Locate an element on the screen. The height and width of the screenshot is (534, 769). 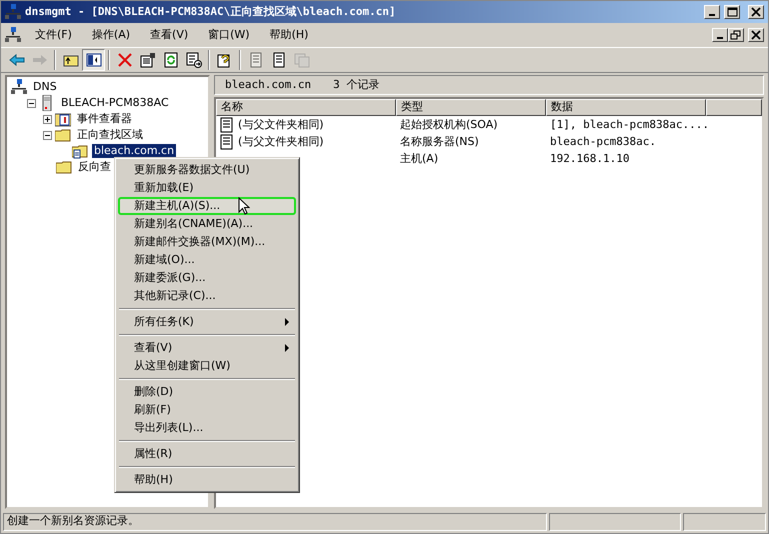
menu-item: 属性(R) is located at coordinates (207, 454).